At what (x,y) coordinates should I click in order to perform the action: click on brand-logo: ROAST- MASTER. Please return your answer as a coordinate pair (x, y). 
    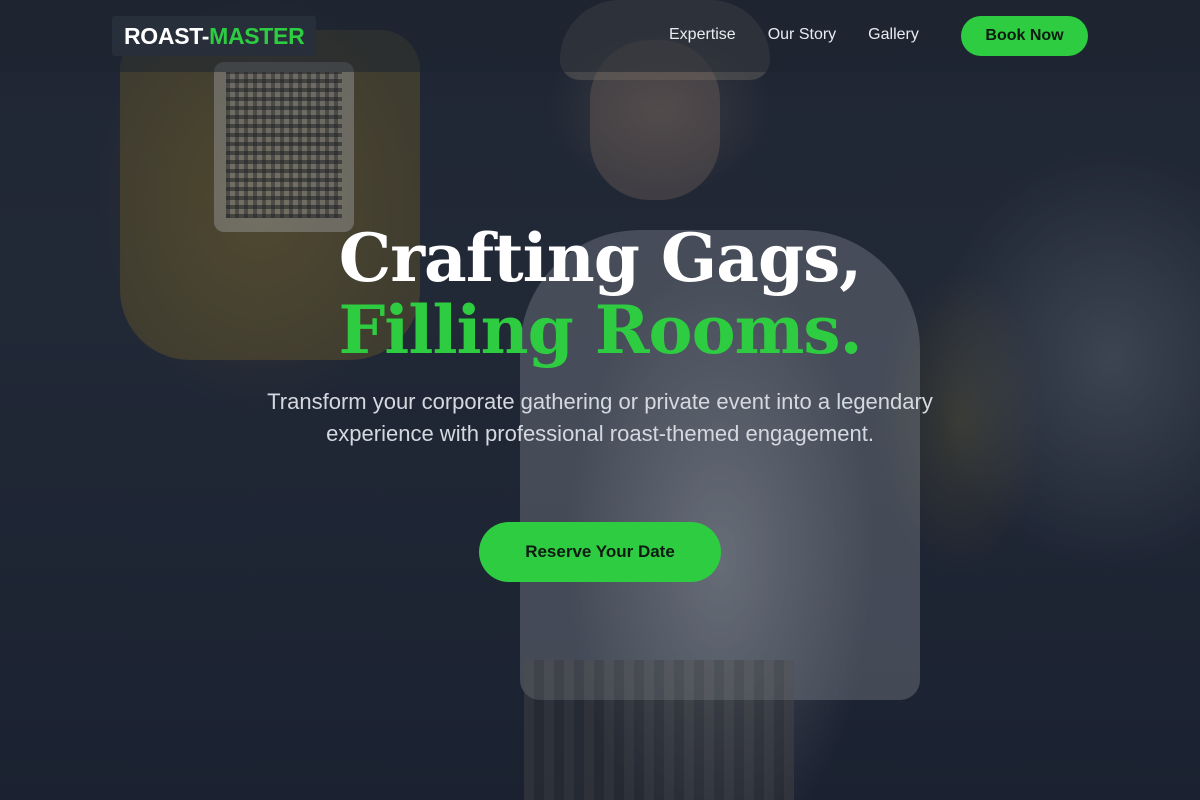
    Looking at the image, I should click on (214, 36).